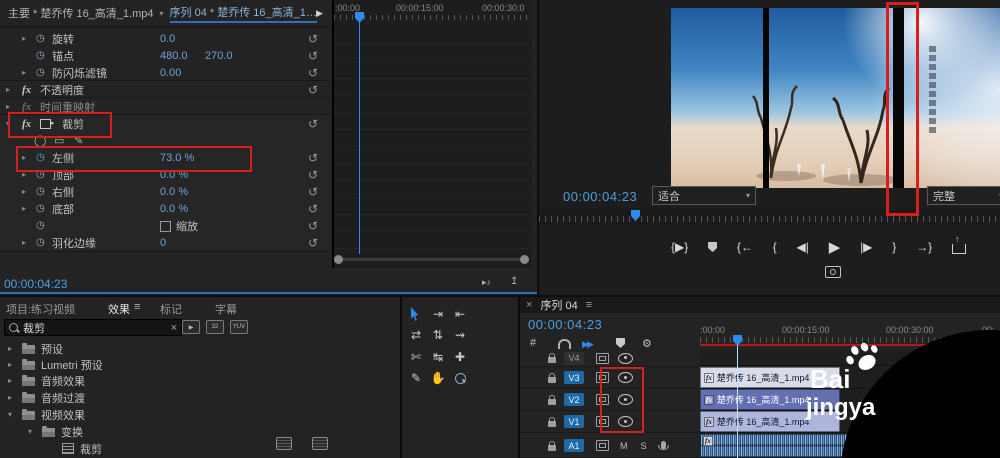 This screenshot has height=458, width=1000. I want to click on ecp-timecode: 00:00:04:23, so click(35, 284).